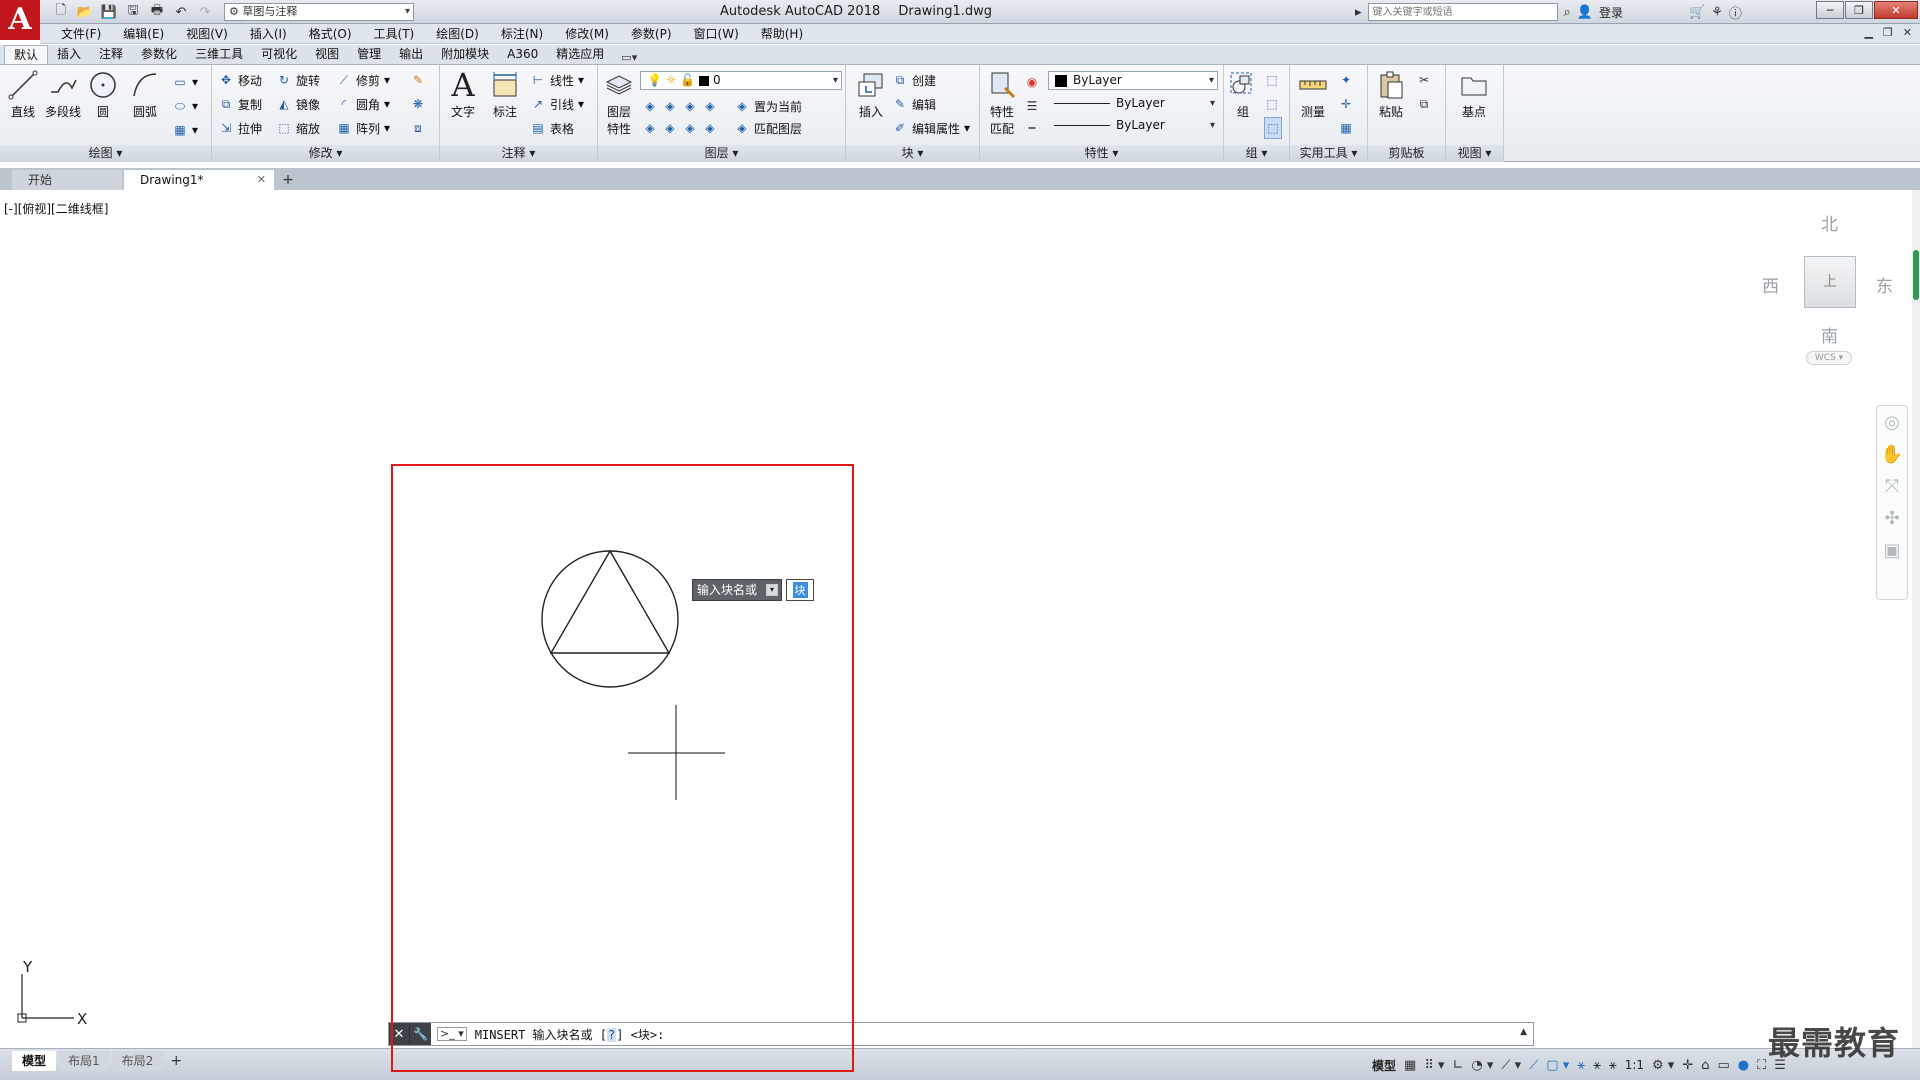  I want to click on match-layer-button: ◈ 匹配图层, so click(768, 128).